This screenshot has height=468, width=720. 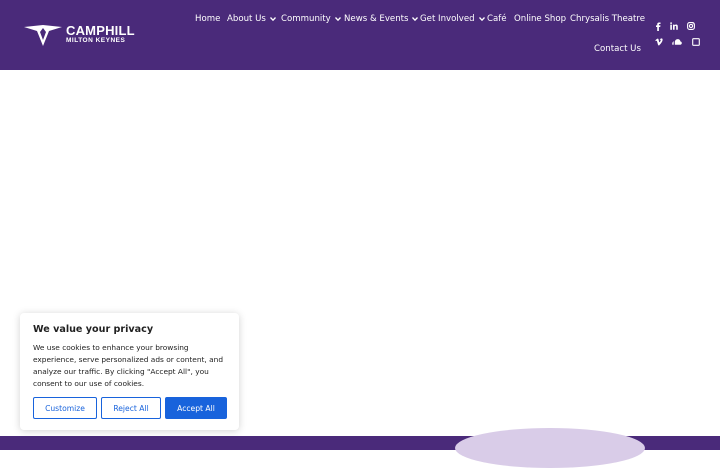 I want to click on instagram-icon, so click(x=691, y=26).